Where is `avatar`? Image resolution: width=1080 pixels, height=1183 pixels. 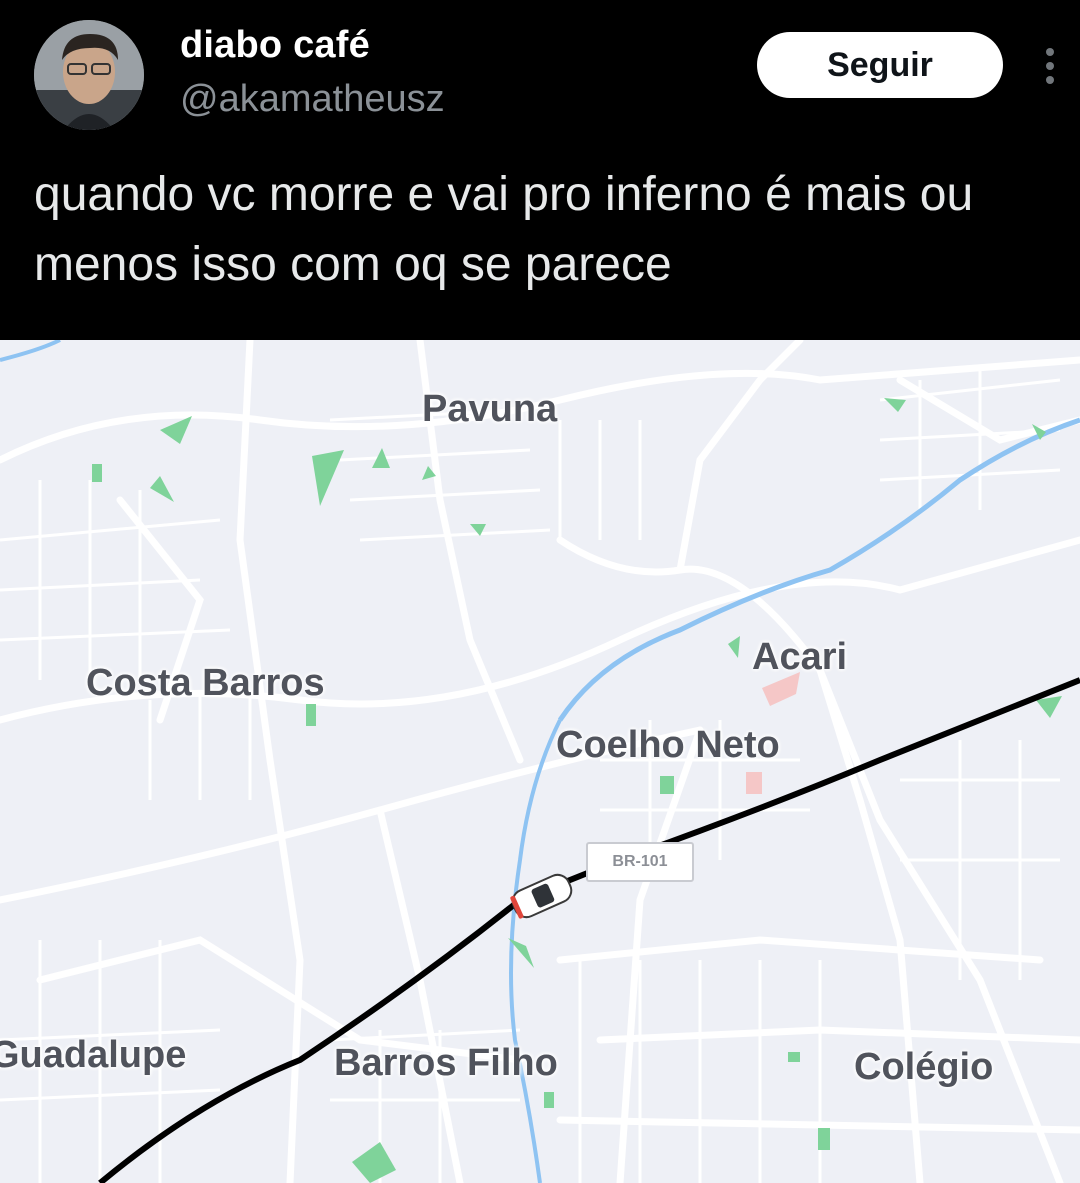 avatar is located at coordinates (89, 75).